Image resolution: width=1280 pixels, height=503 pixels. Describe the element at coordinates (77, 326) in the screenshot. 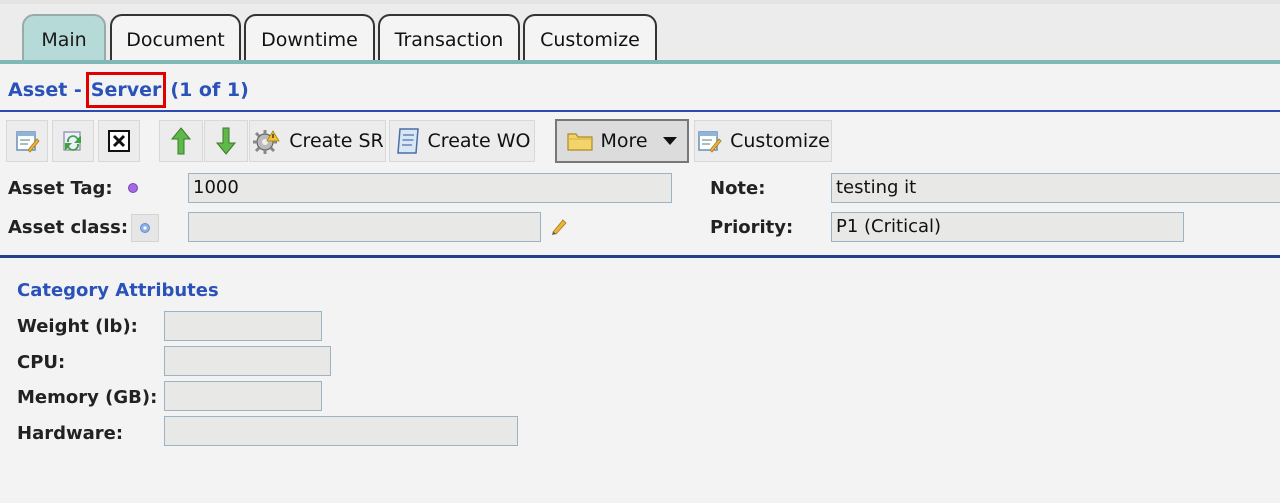

I see `weight-label: Weight (lb):` at that location.